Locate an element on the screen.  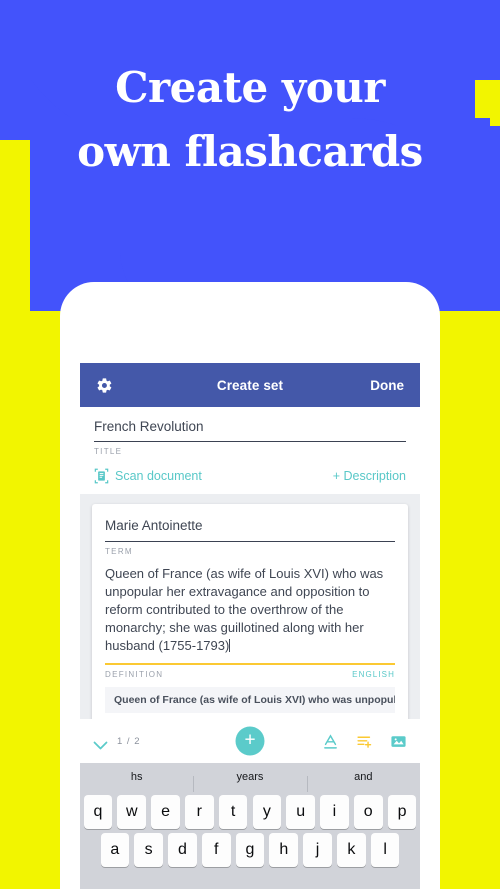
add-description-button: + Description is located at coordinates (369, 476).